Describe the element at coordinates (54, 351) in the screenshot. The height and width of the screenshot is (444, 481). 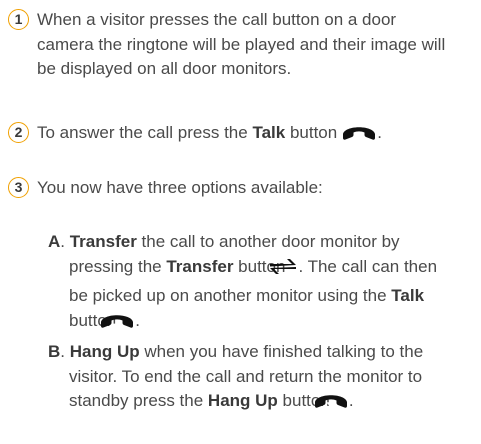
I see `option-letter: B` at that location.